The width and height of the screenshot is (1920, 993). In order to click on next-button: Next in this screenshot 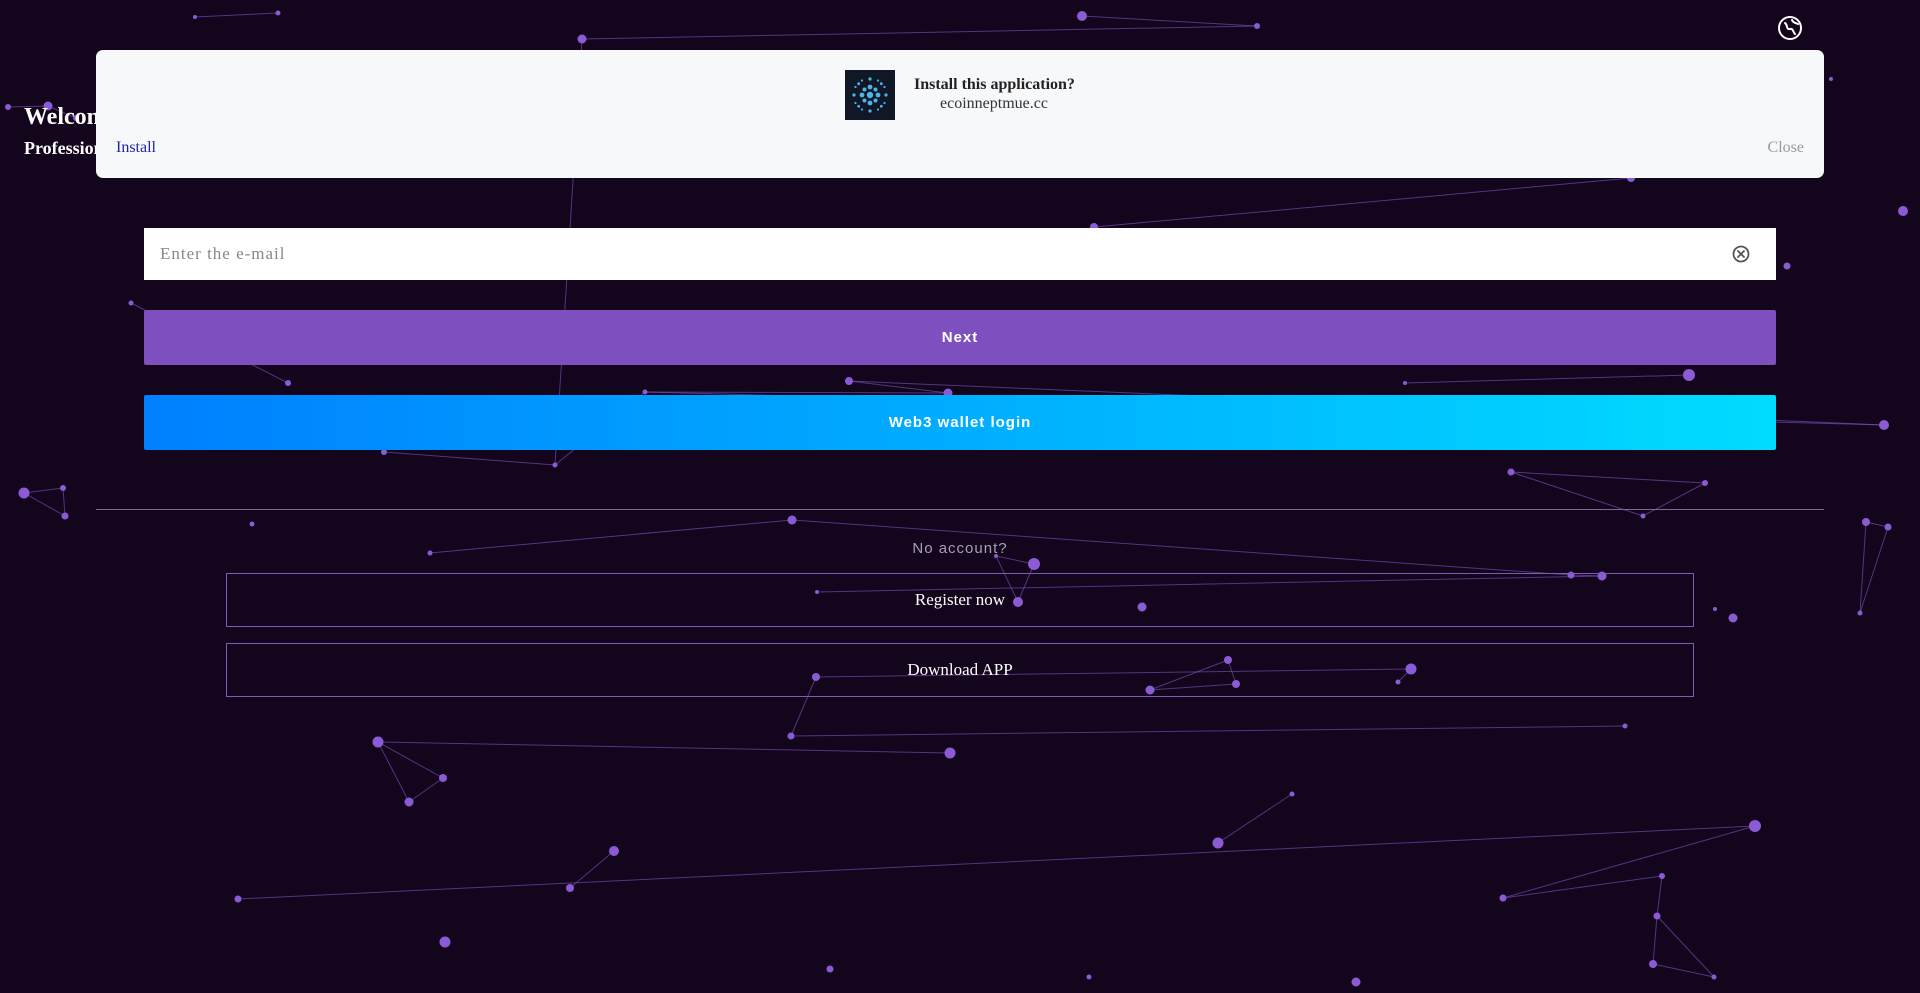, I will do `click(960, 337)`.